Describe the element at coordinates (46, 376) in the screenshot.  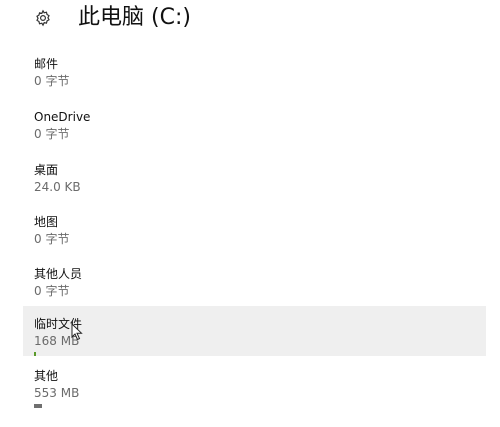
I see `storage-item-label: 其他` at that location.